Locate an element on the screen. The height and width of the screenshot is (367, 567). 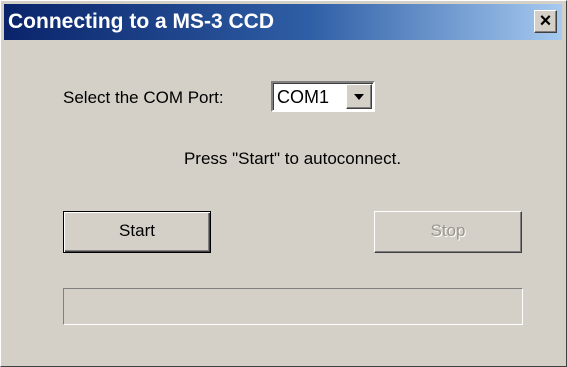
connection-progress-bar is located at coordinates (293, 306).